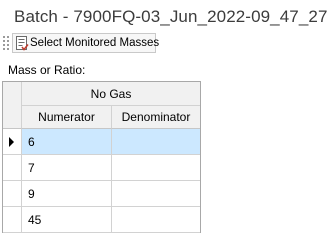 This screenshot has width=327, height=245. I want to click on checklist-icon, so click(22, 43).